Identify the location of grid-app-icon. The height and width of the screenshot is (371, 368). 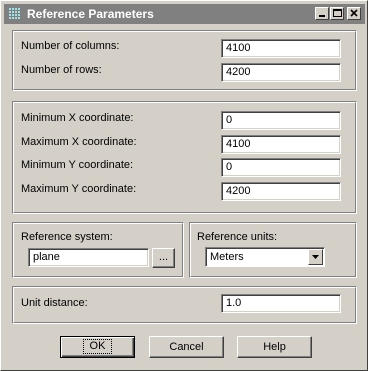
(15, 14).